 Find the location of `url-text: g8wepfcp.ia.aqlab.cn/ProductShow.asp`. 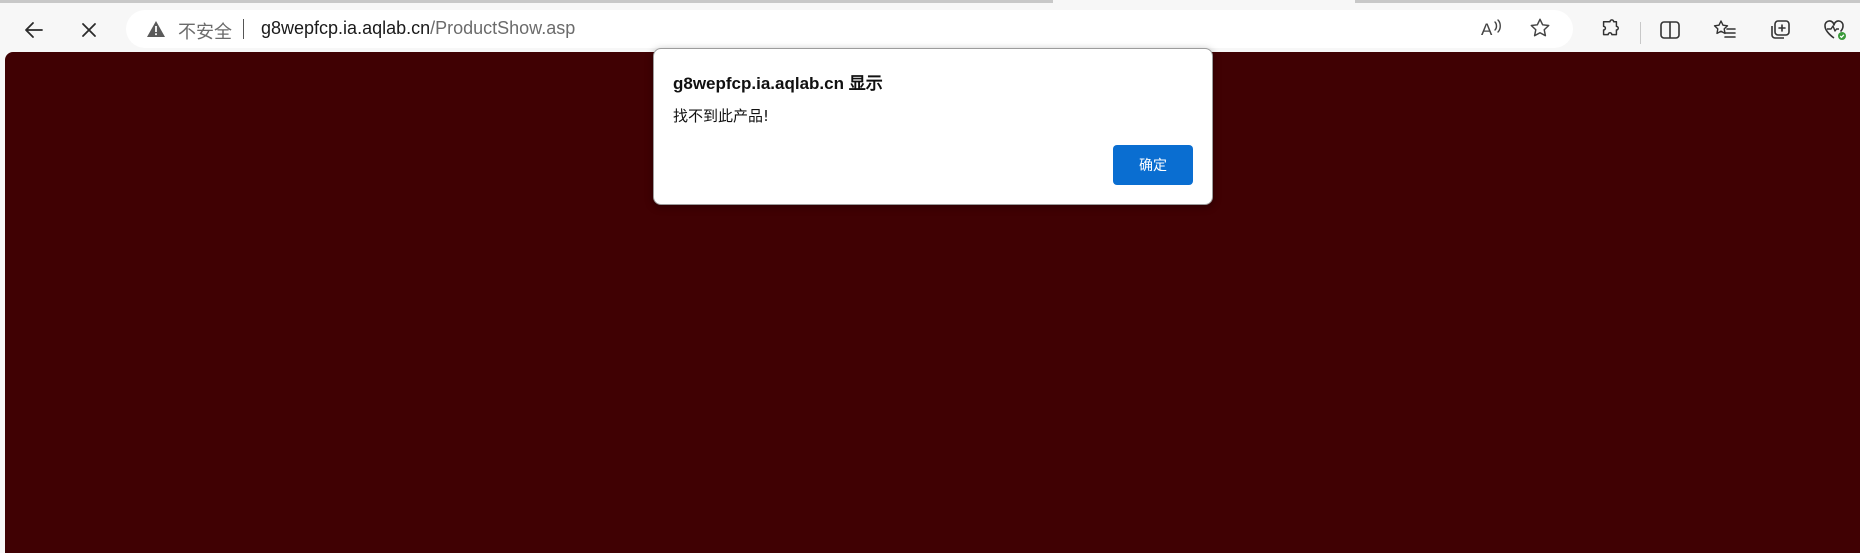

url-text: g8wepfcp.ia.aqlab.cn/ProductShow.asp is located at coordinates (418, 28).